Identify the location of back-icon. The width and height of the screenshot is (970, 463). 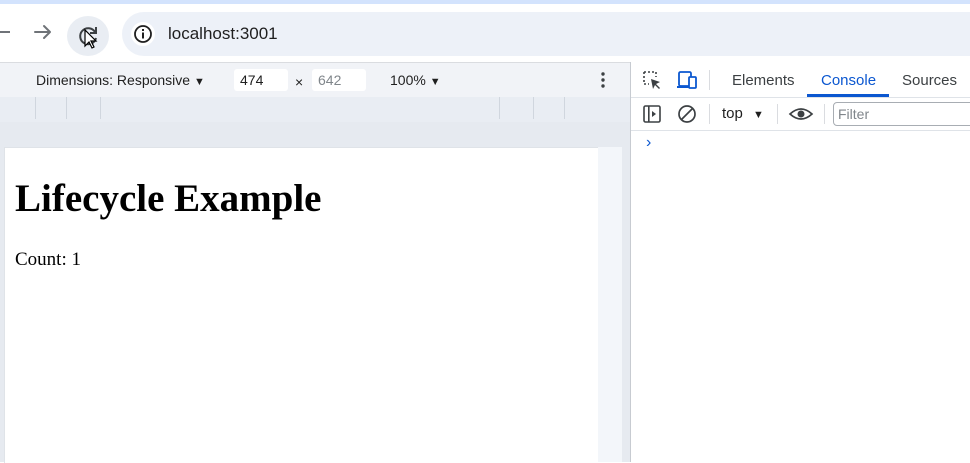
(9, 32).